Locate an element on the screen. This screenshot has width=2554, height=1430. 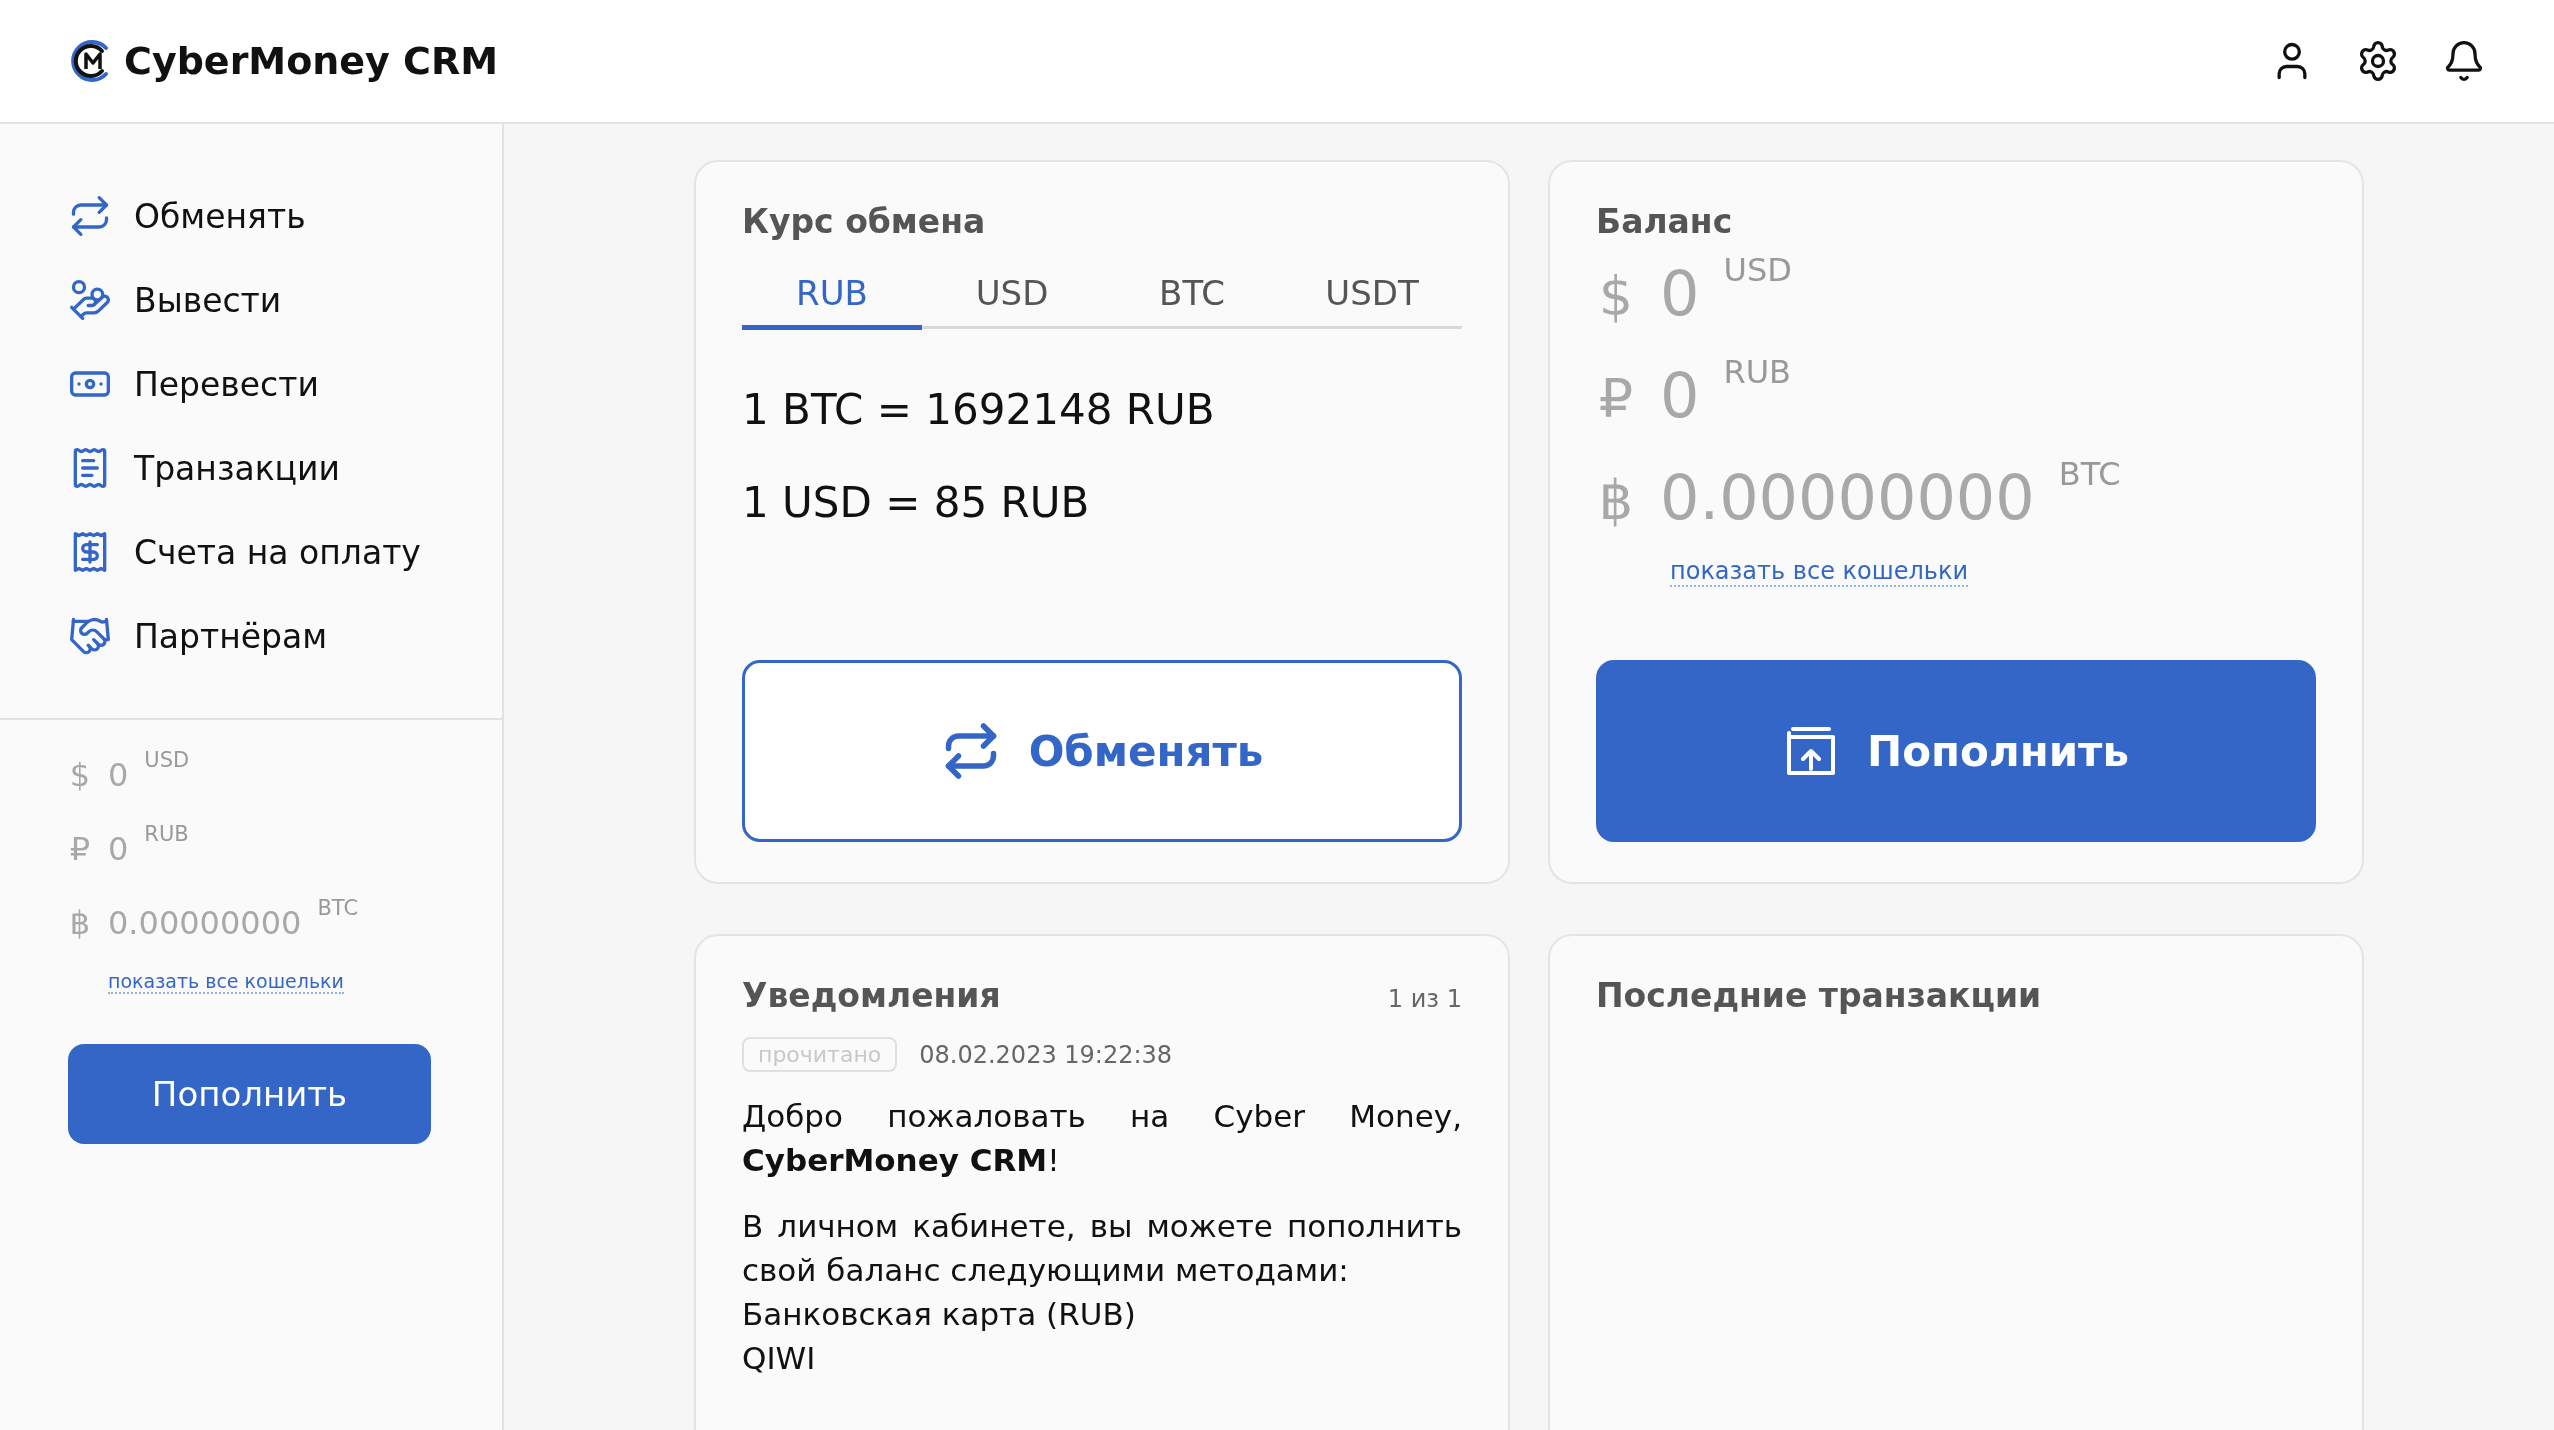
nav-item: Партнёрам is located at coordinates (251, 636).